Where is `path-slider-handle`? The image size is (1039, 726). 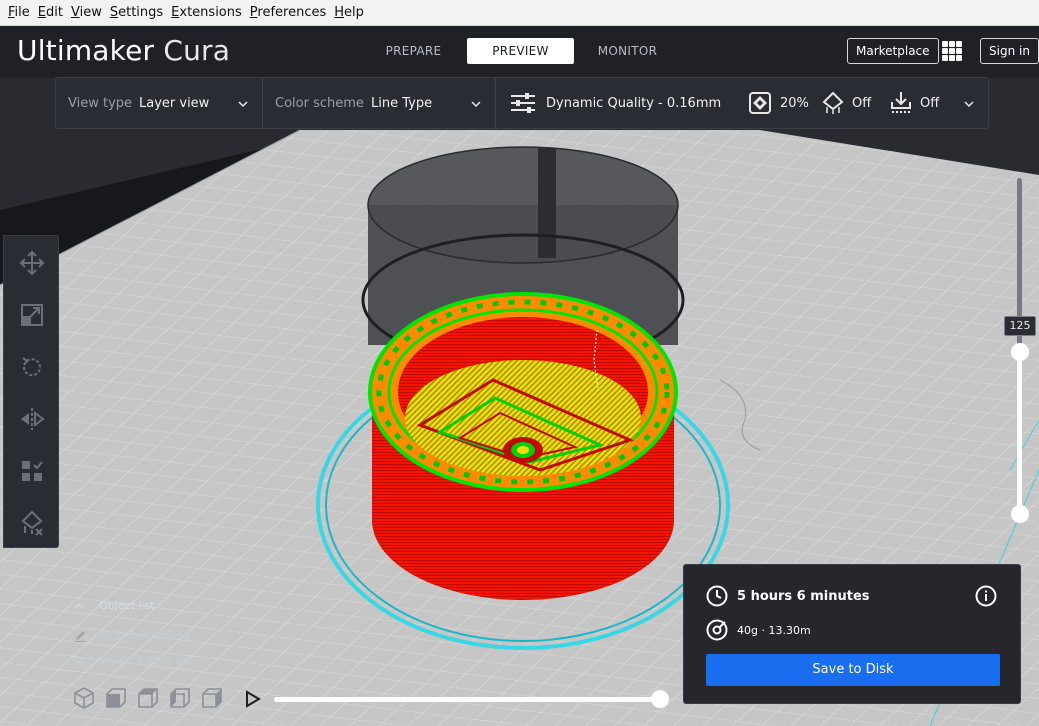 path-slider-handle is located at coordinates (660, 699).